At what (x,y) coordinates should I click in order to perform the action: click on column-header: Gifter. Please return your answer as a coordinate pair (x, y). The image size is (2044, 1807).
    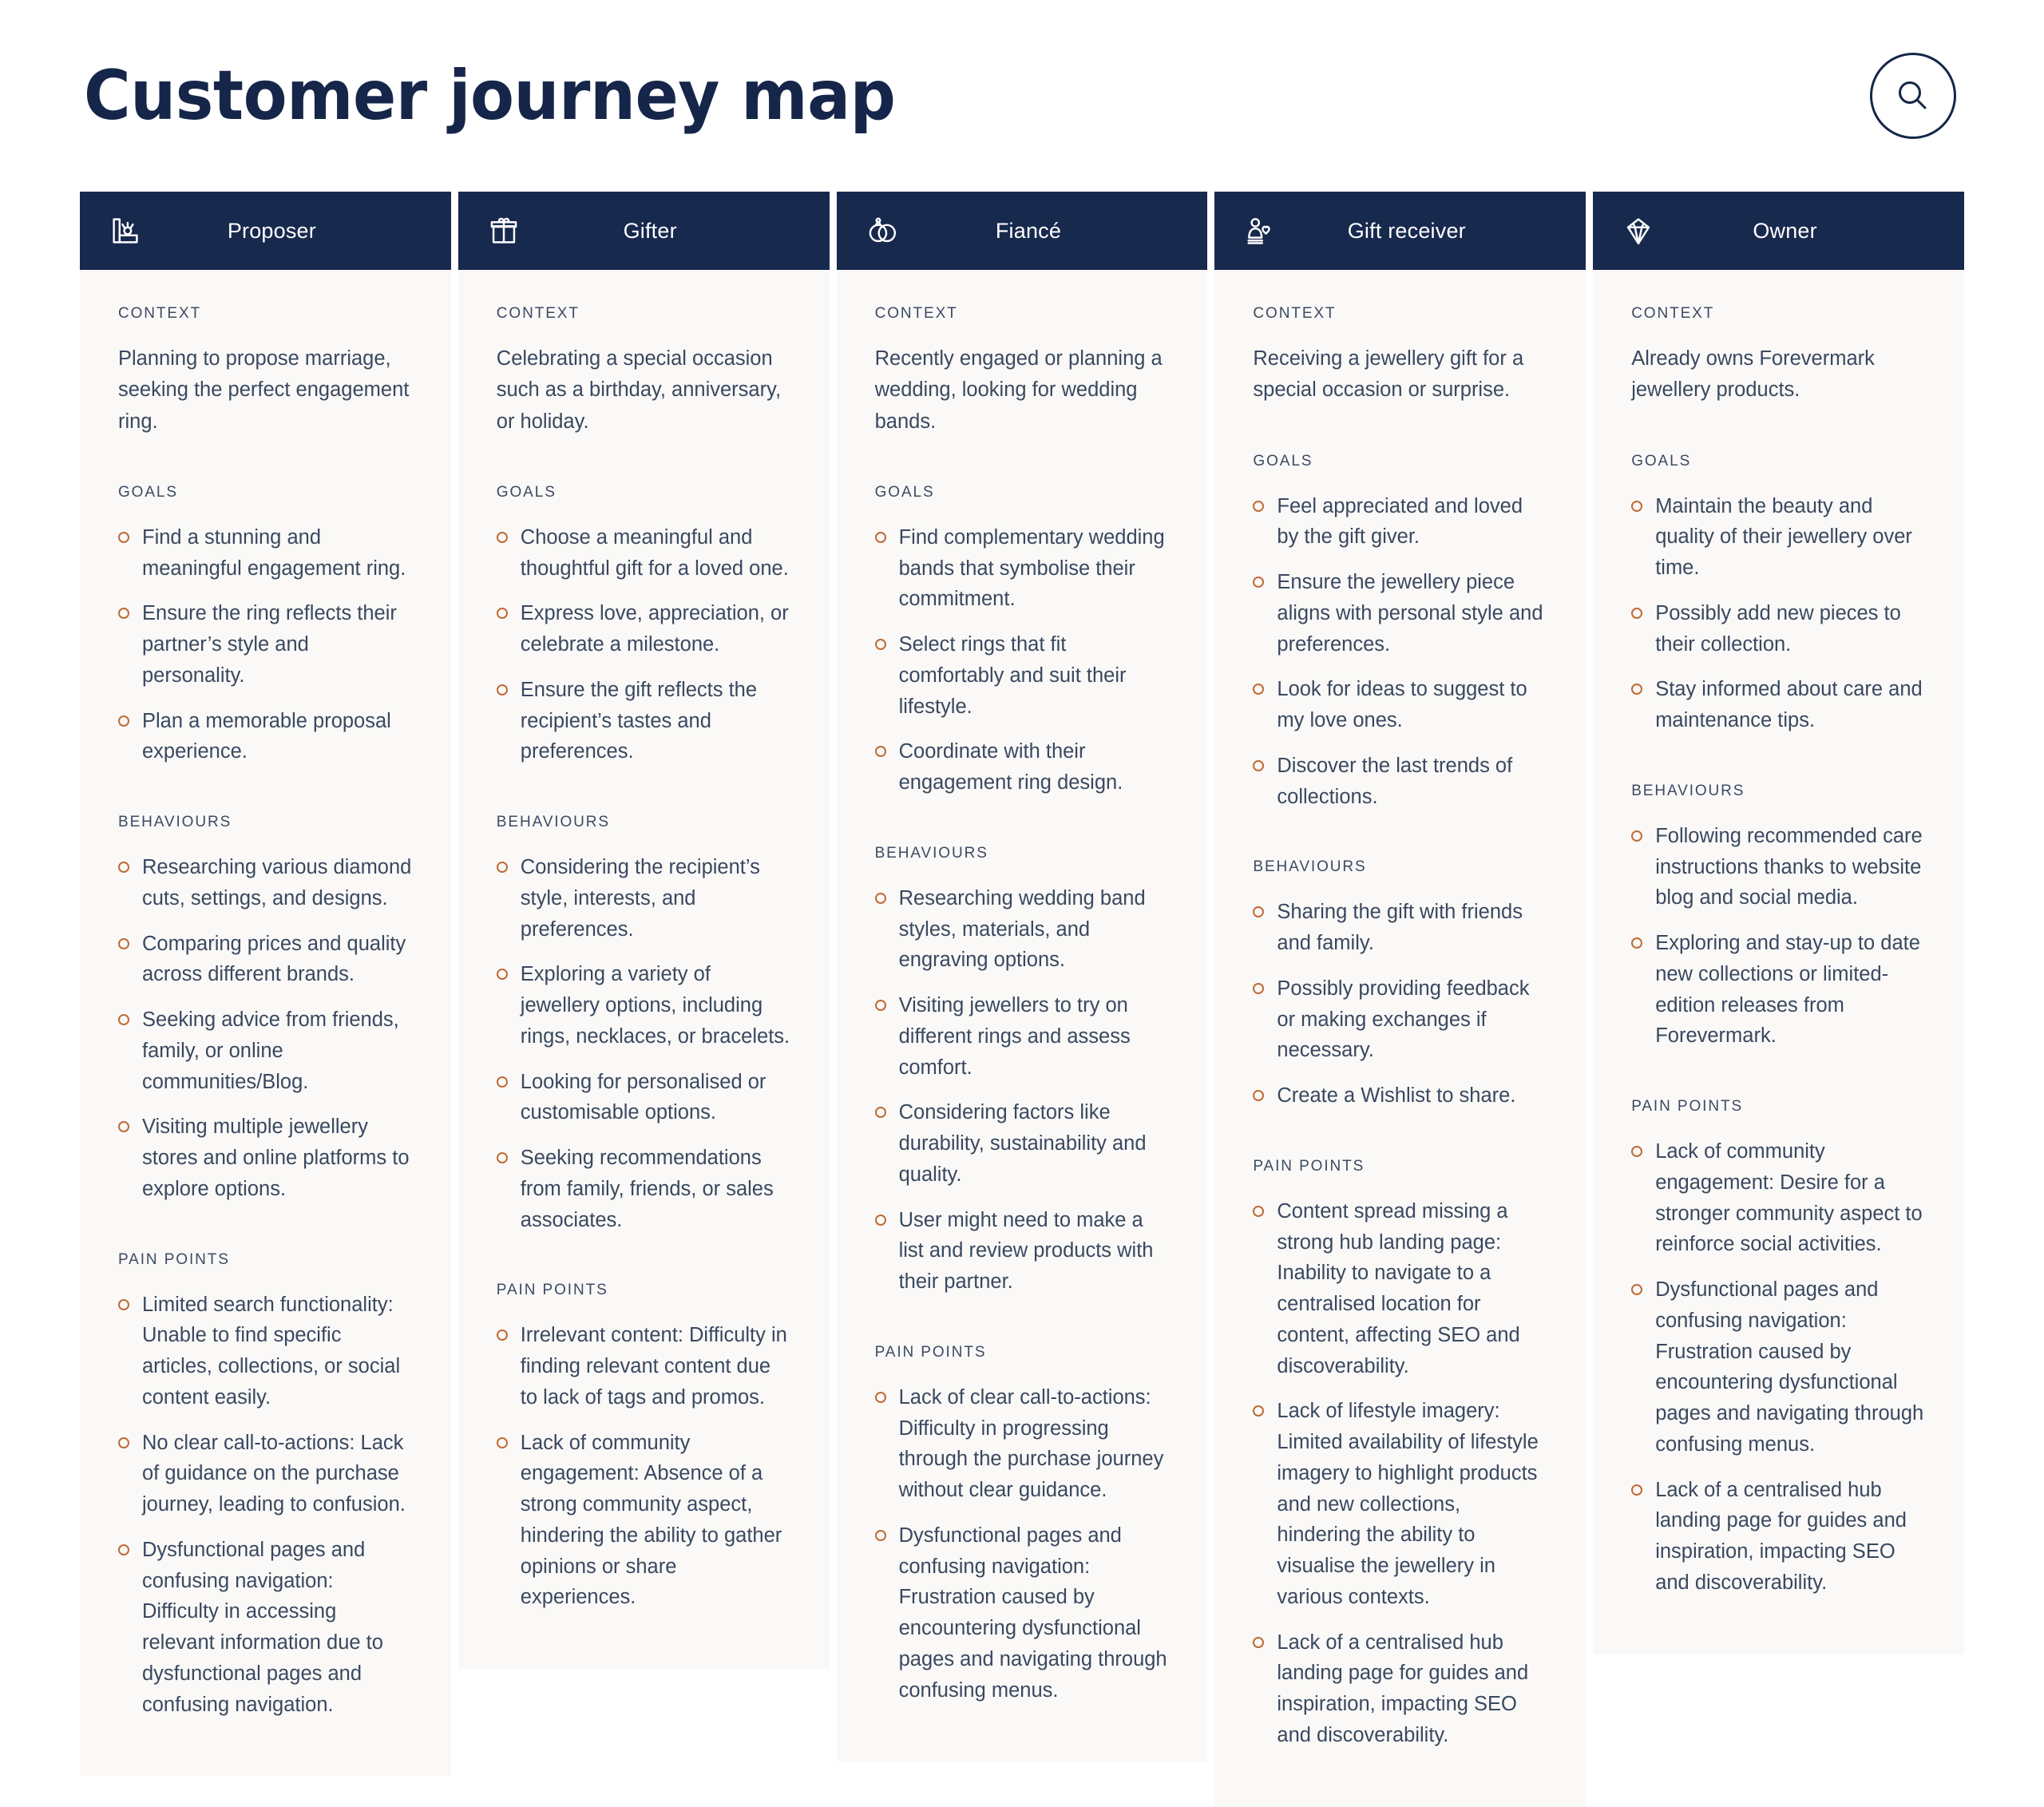
    Looking at the image, I should click on (644, 231).